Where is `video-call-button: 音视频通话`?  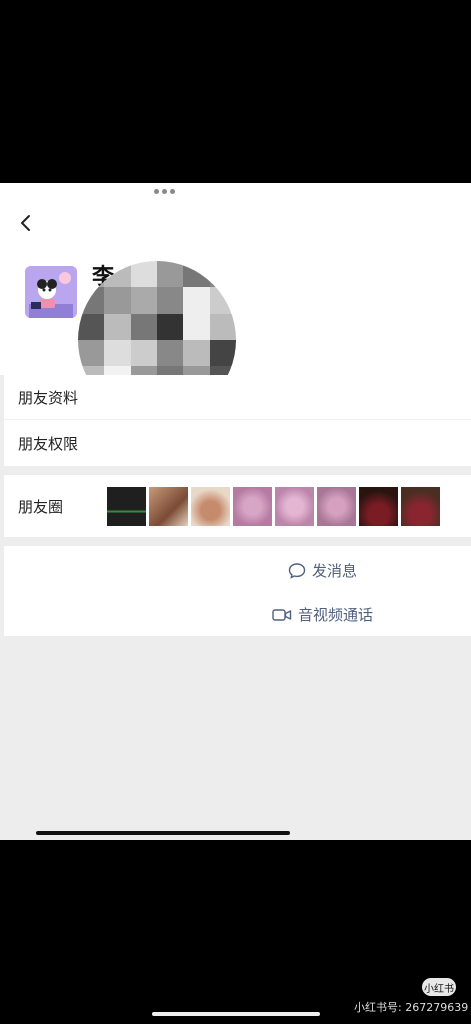 video-call-button: 音视频通话 is located at coordinates (322, 614).